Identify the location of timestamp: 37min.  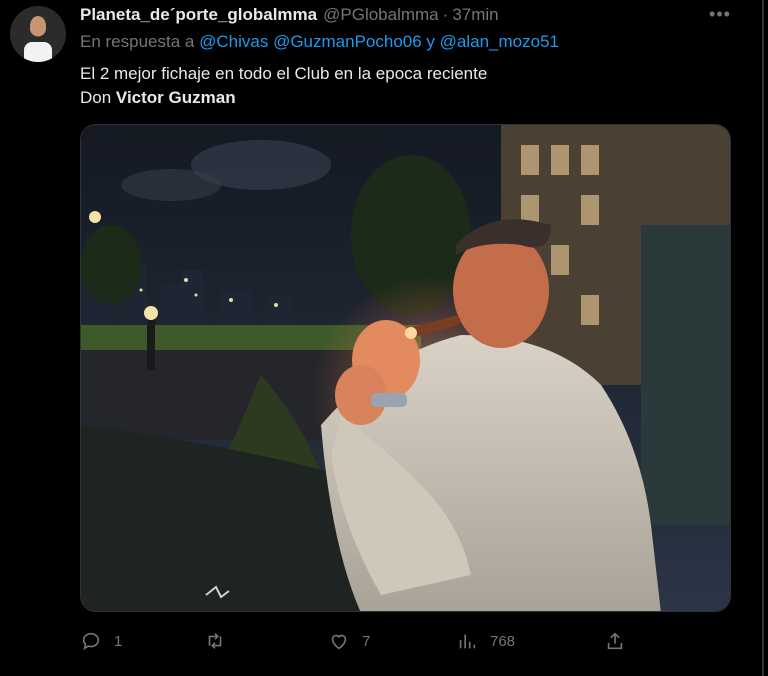
(475, 15).